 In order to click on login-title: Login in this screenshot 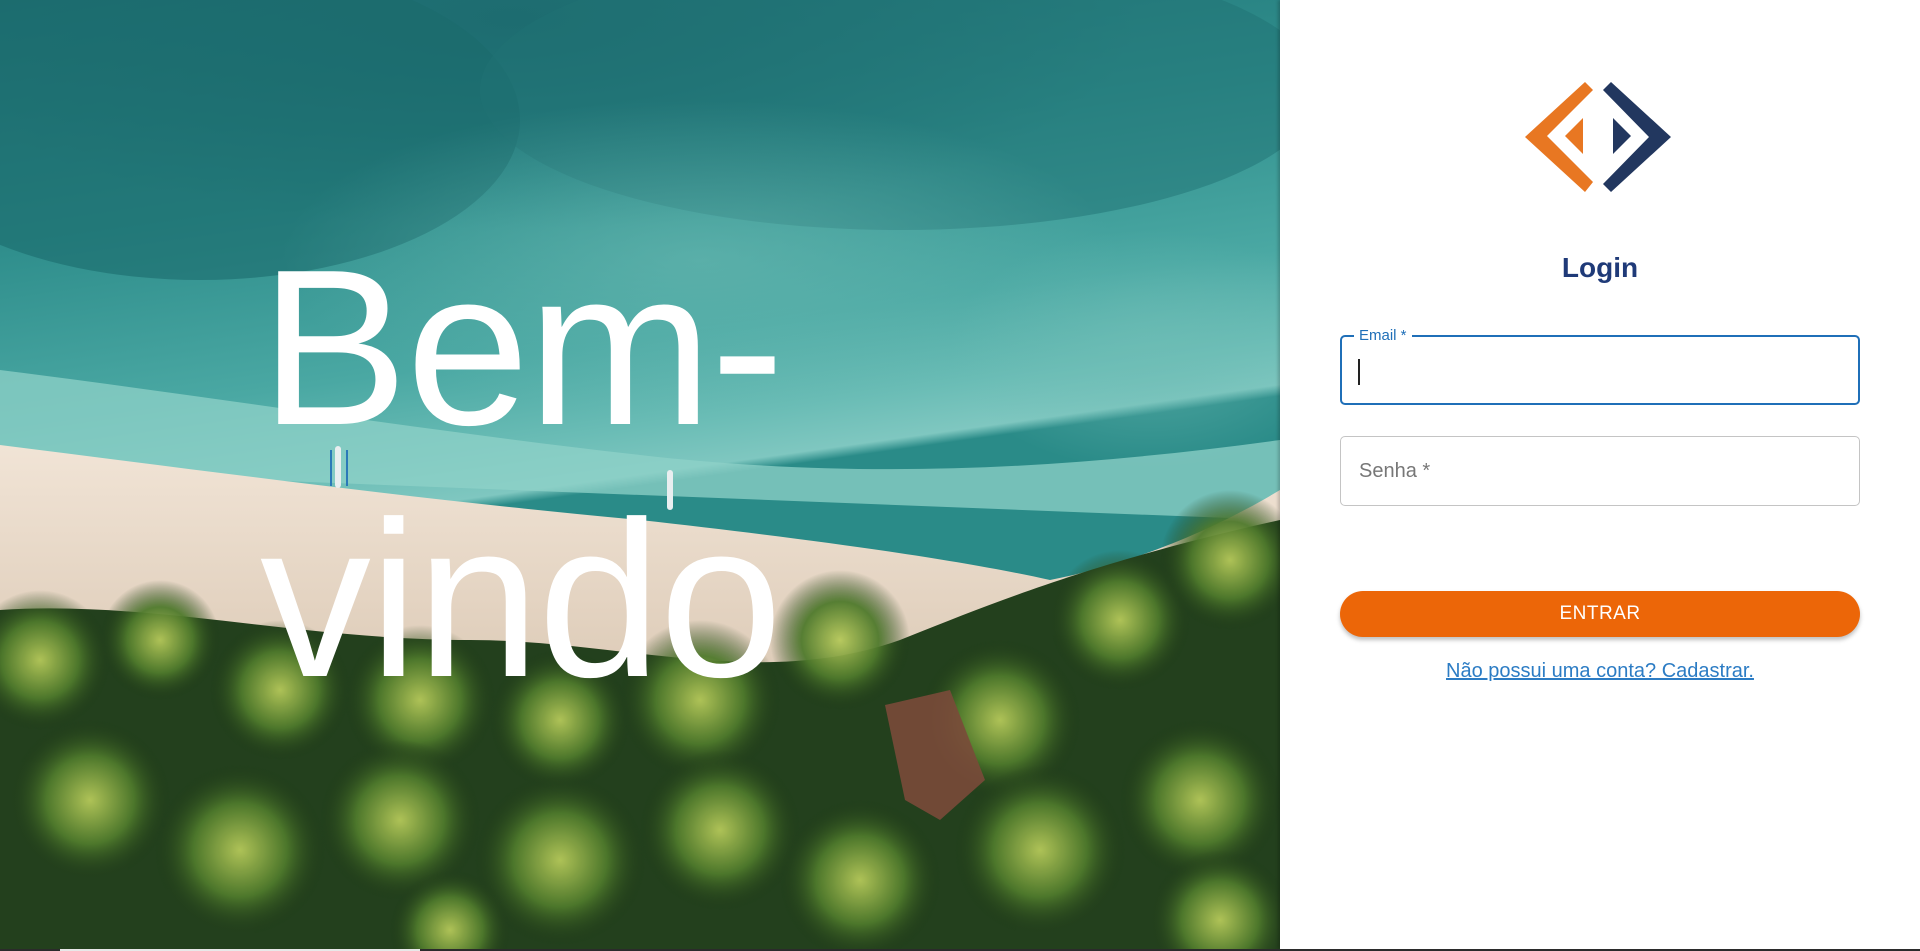, I will do `click(1600, 267)`.